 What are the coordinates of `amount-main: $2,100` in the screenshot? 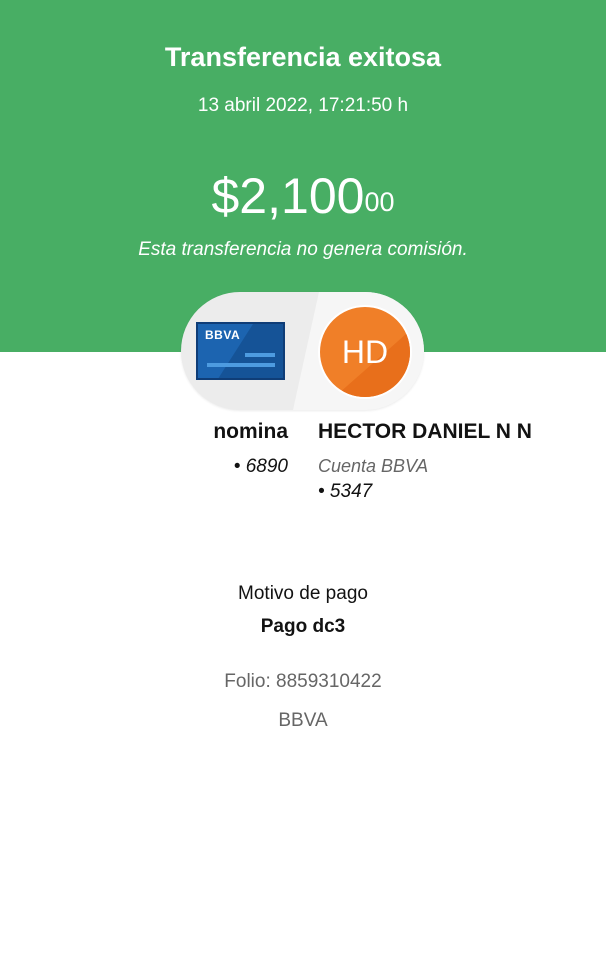 It's located at (288, 196).